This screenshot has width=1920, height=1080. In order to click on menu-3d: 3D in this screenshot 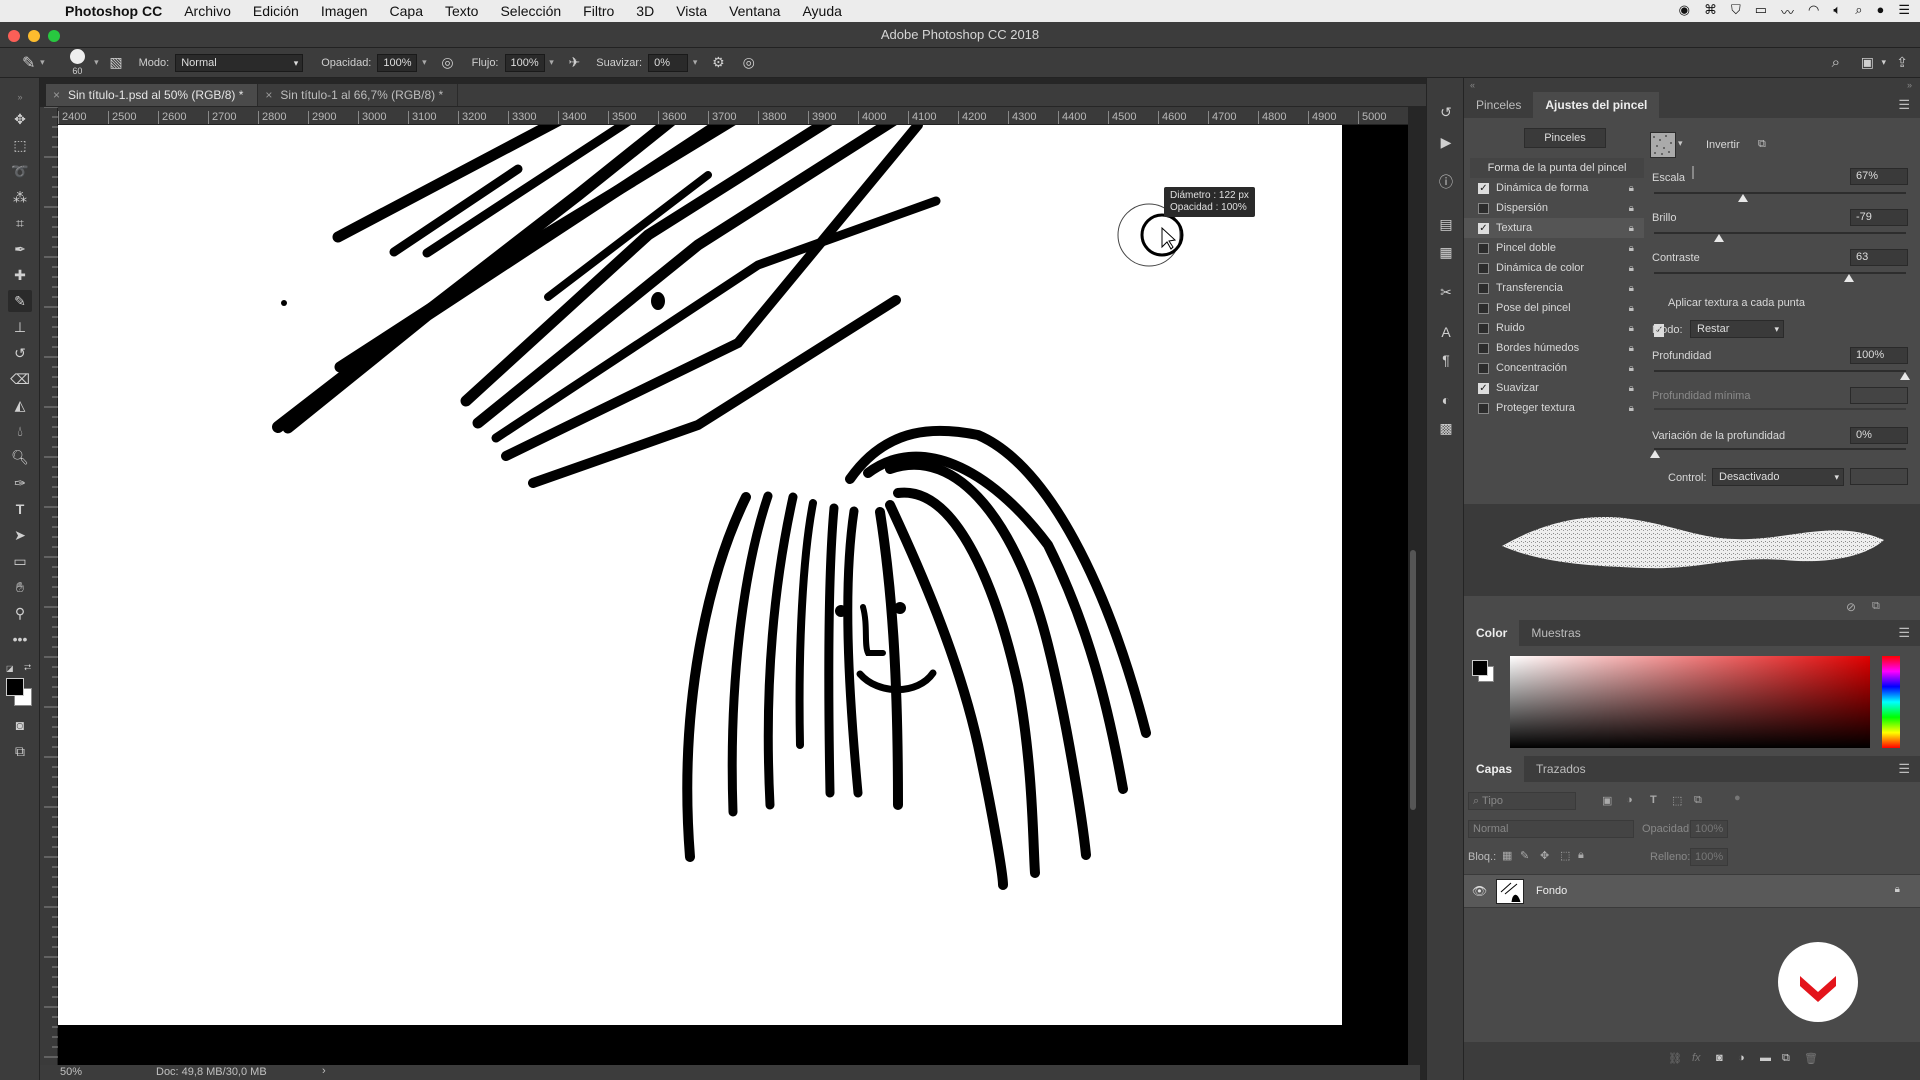, I will do `click(645, 11)`.